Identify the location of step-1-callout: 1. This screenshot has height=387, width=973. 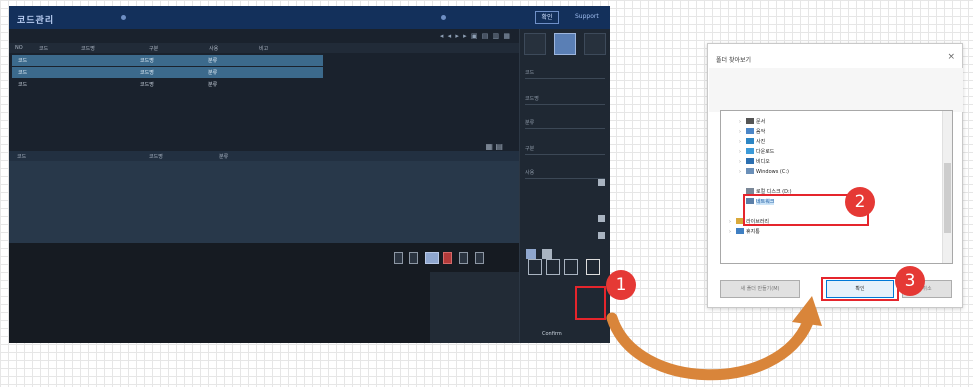
(621, 285).